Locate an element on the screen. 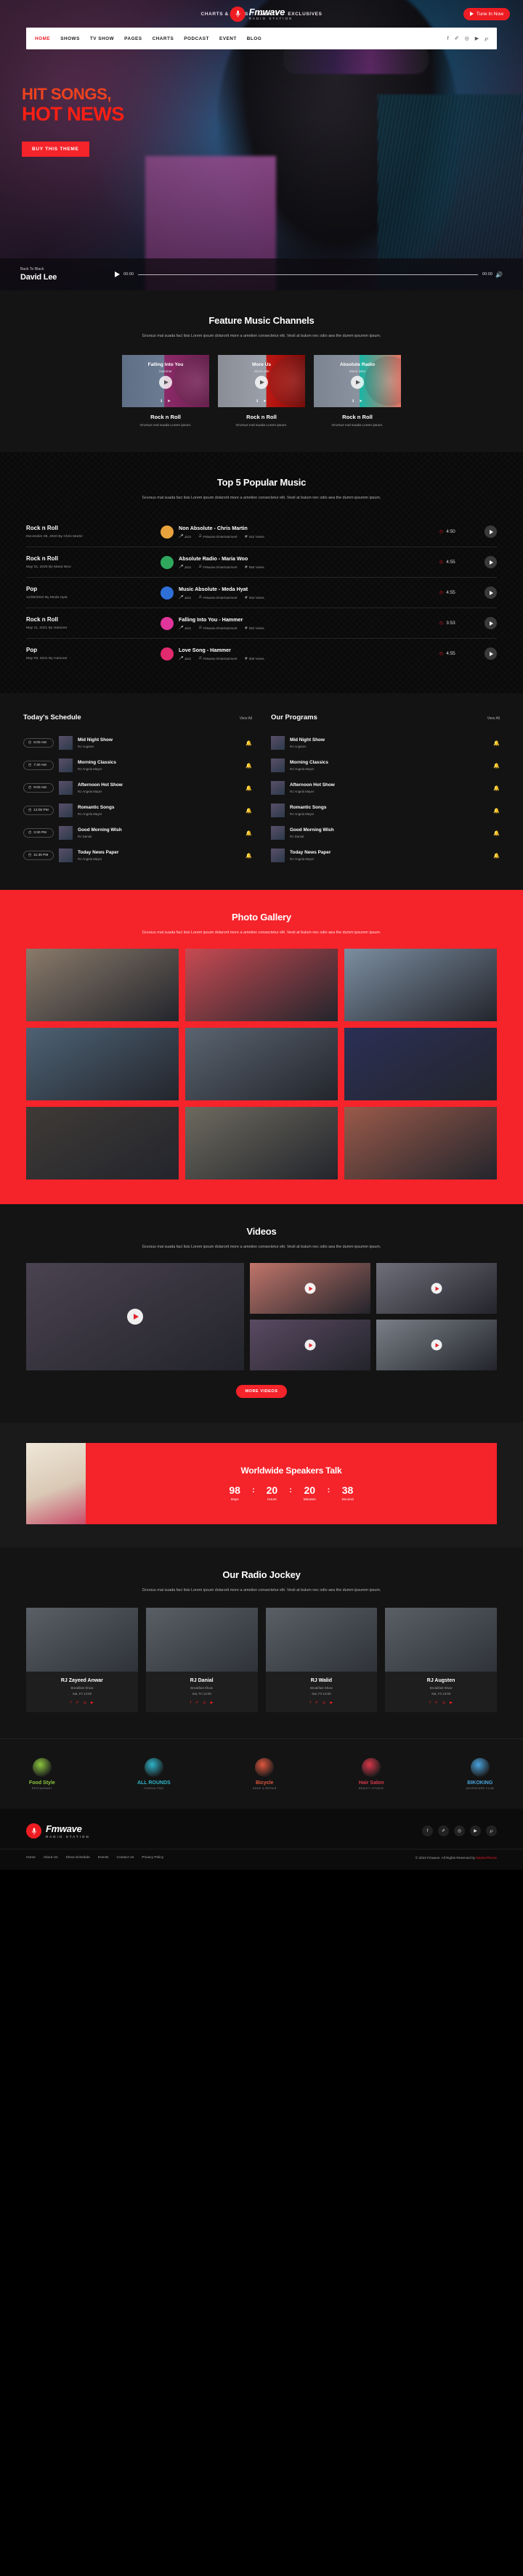  list-item: Good Morning Wish RJ Danial 🔔 is located at coordinates (385, 833).